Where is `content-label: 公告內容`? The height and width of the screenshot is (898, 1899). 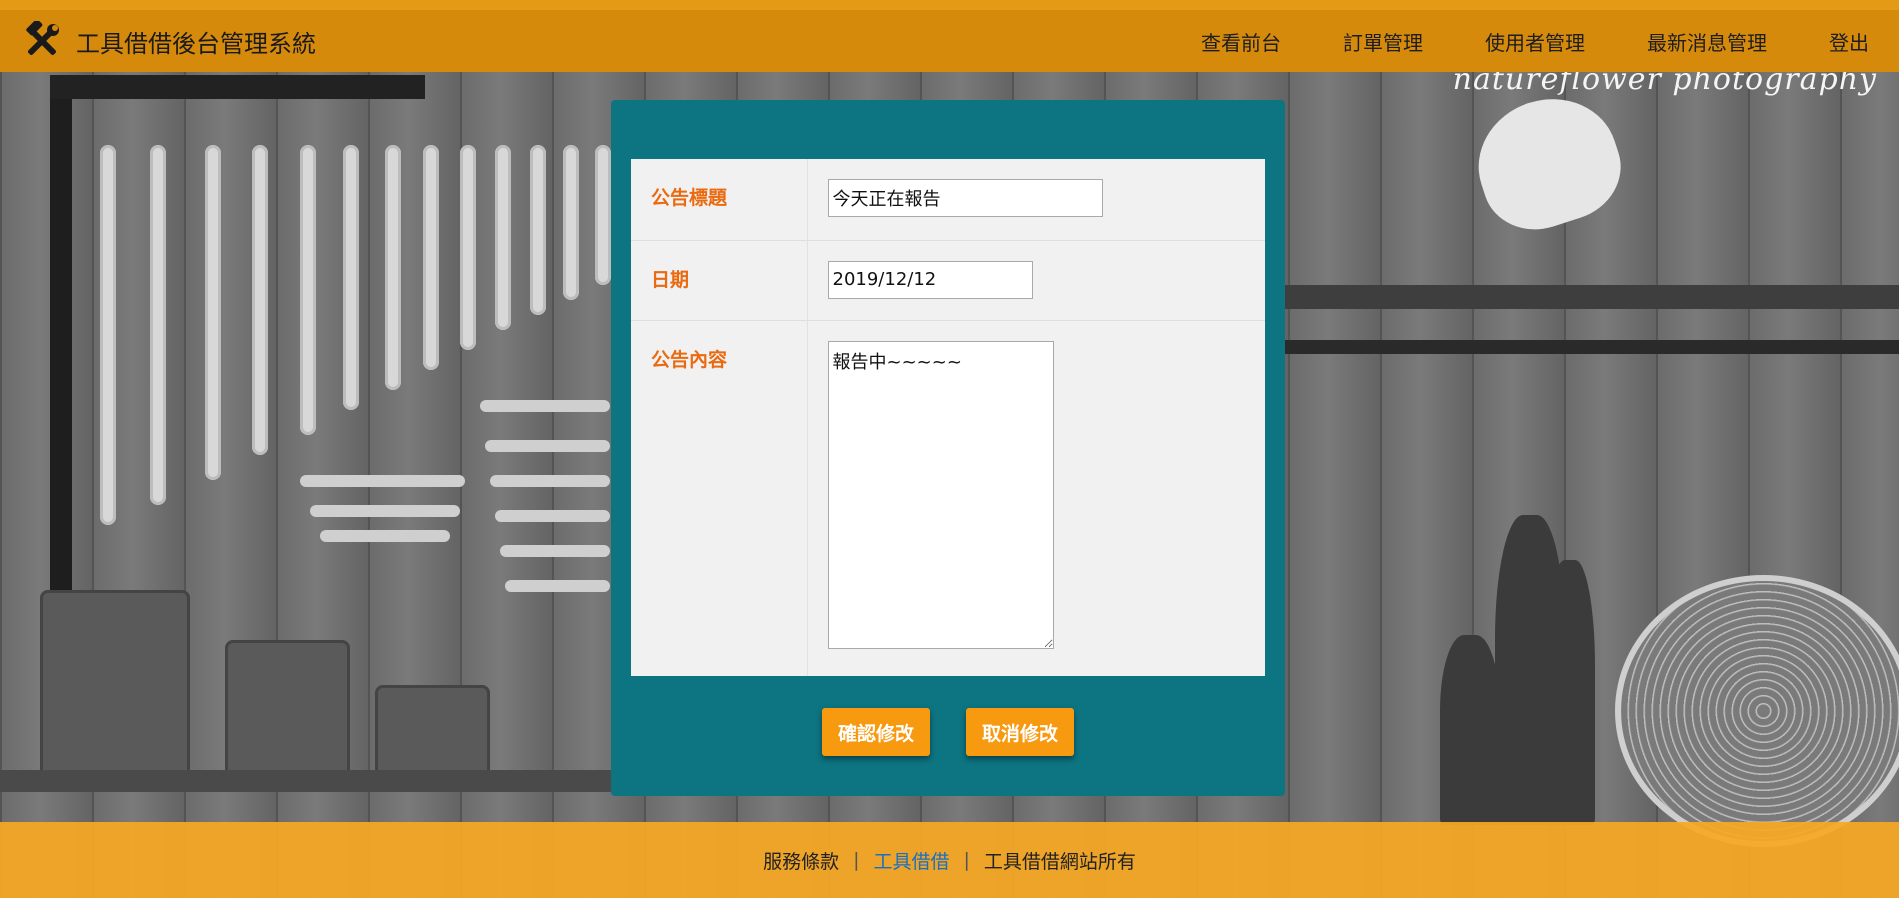 content-label: 公告內容 is located at coordinates (689, 359).